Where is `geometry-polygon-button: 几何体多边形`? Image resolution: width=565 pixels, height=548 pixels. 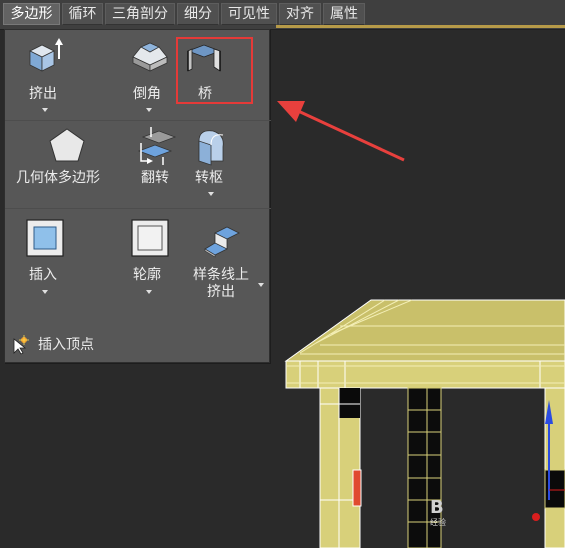 geometry-polygon-button: 几何体多边形 is located at coordinates (68, 159).